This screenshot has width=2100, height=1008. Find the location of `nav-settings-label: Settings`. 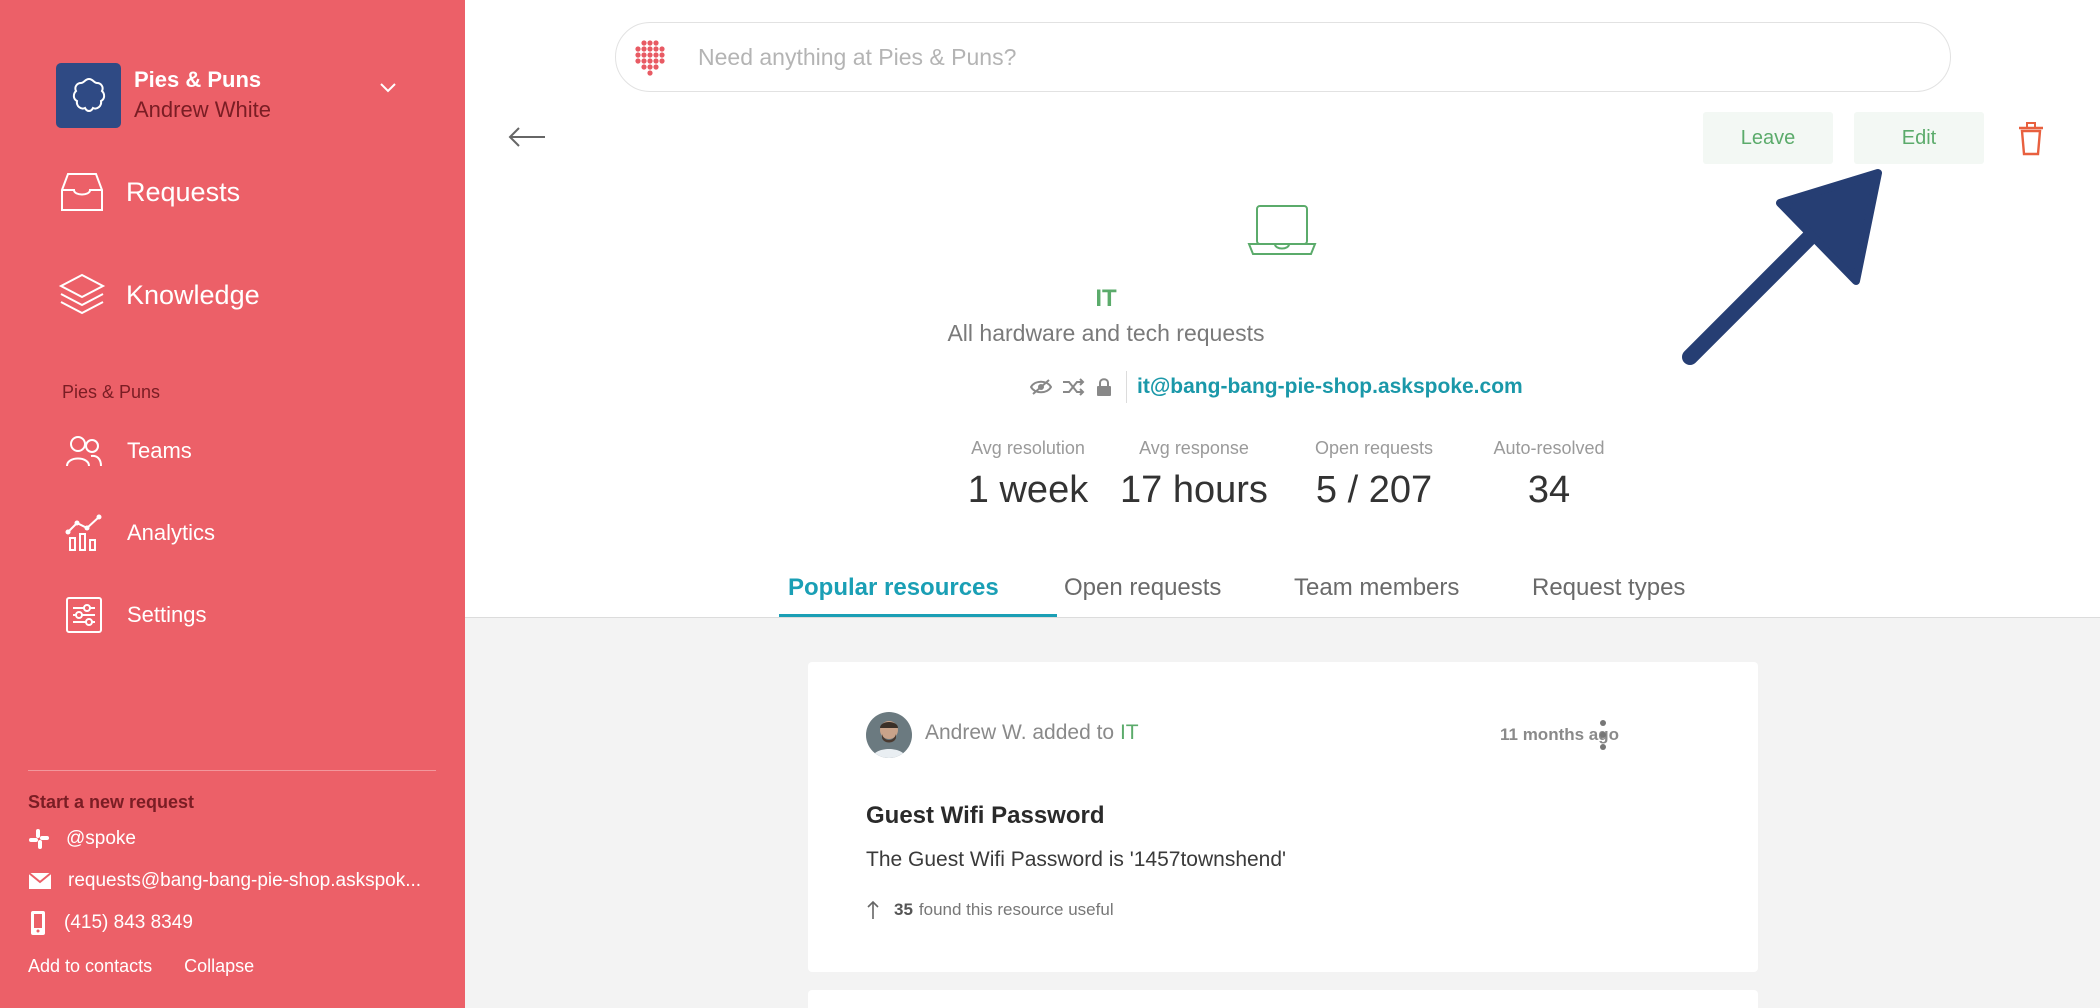

nav-settings-label: Settings is located at coordinates (167, 614).